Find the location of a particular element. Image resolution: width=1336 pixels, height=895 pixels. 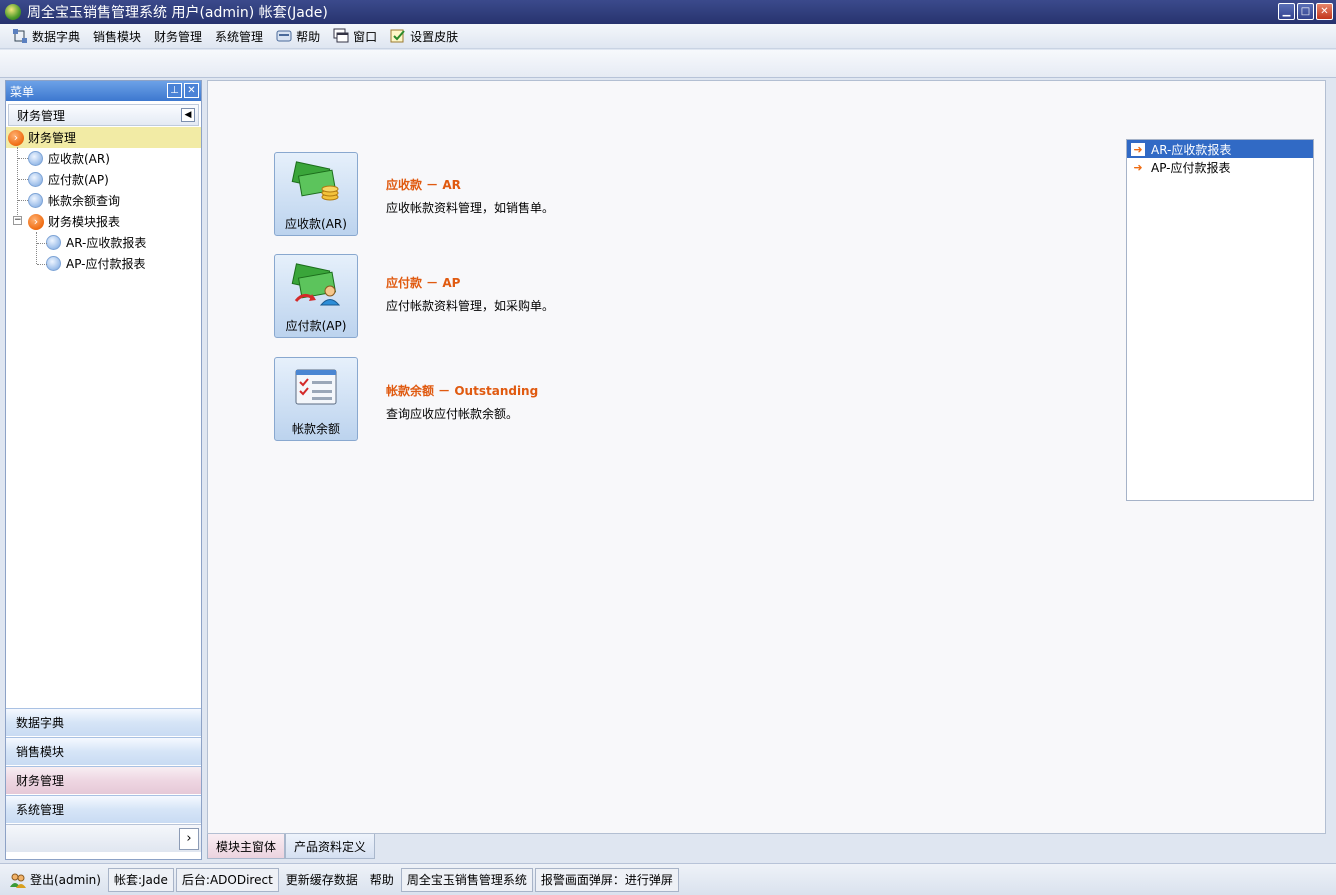

ar-button-label: 应收款(AR) is located at coordinates (316, 224).